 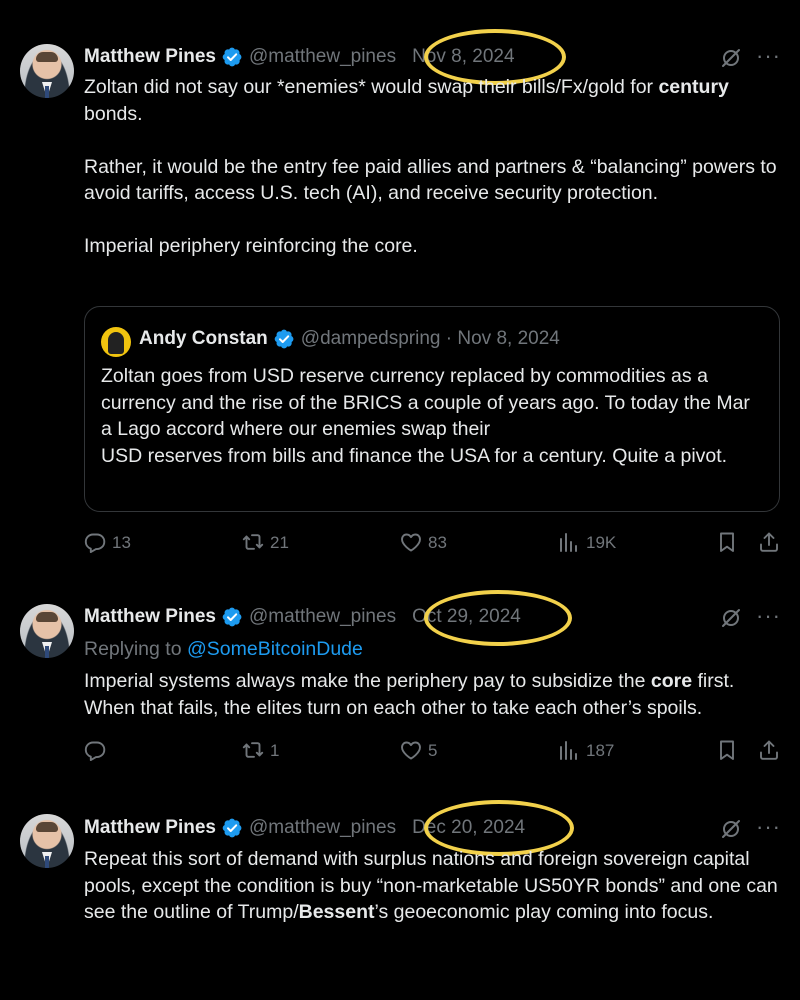 I want to click on replying-to-label: Replying to, so click(x=135, y=649).